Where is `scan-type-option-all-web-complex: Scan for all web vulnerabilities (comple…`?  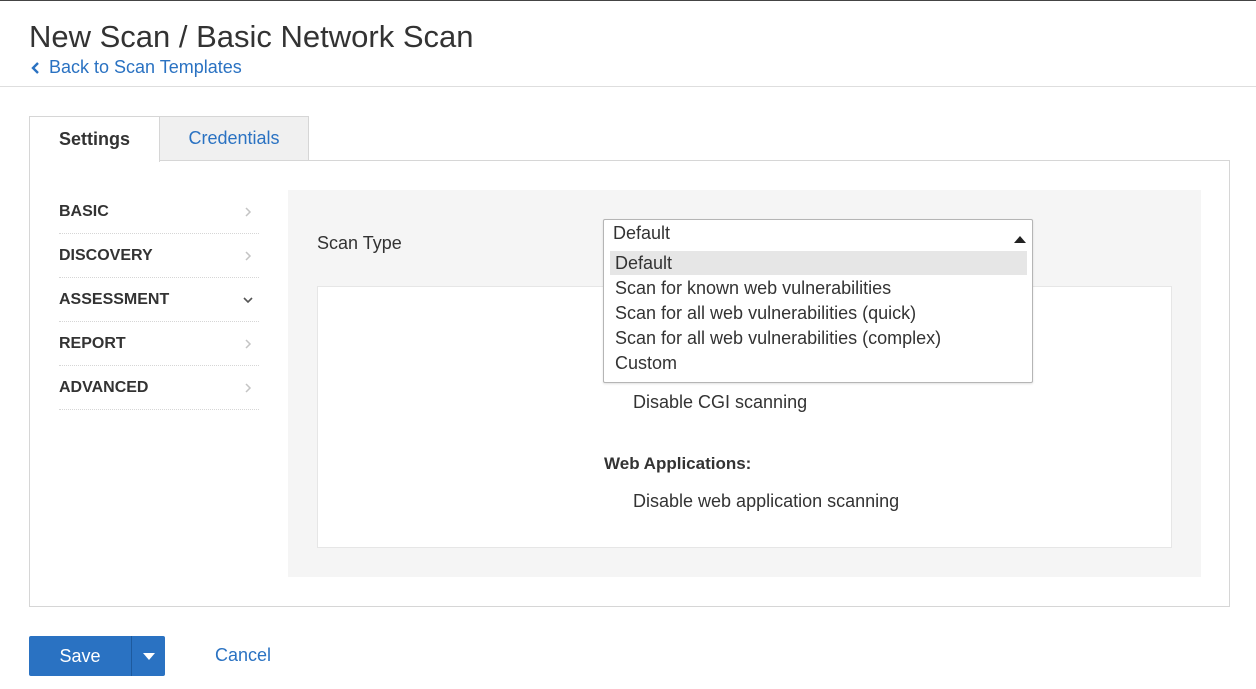
scan-type-option-all-web-complex: Scan for all web vulnerabilities (comple… is located at coordinates (818, 338).